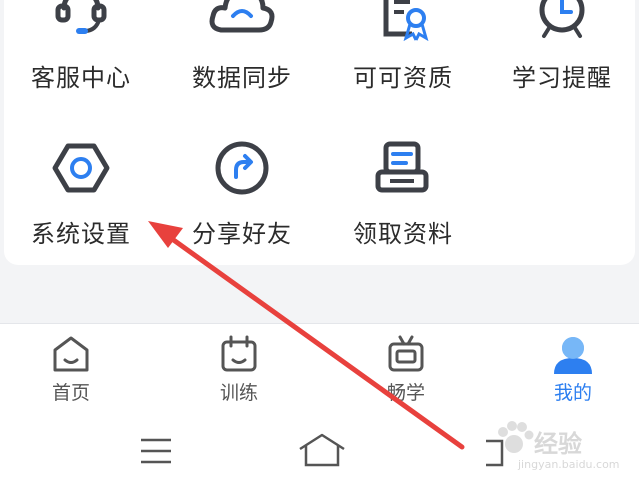  Describe the element at coordinates (242, 16) in the screenshot. I see `cloud-sync-icon` at that location.